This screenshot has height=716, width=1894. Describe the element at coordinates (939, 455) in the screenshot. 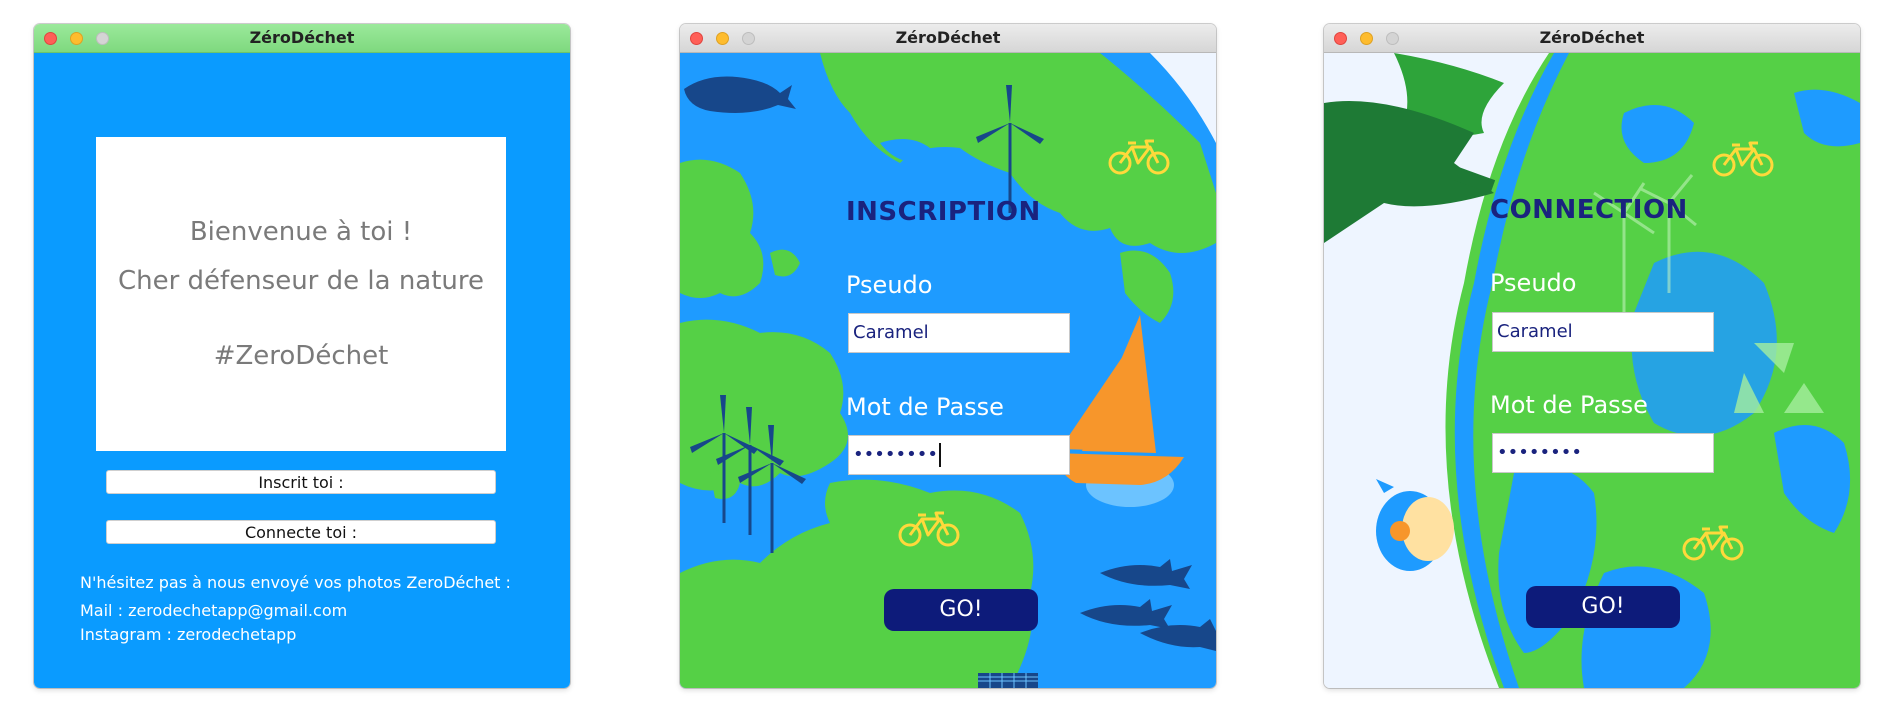

I see `text-caret` at that location.